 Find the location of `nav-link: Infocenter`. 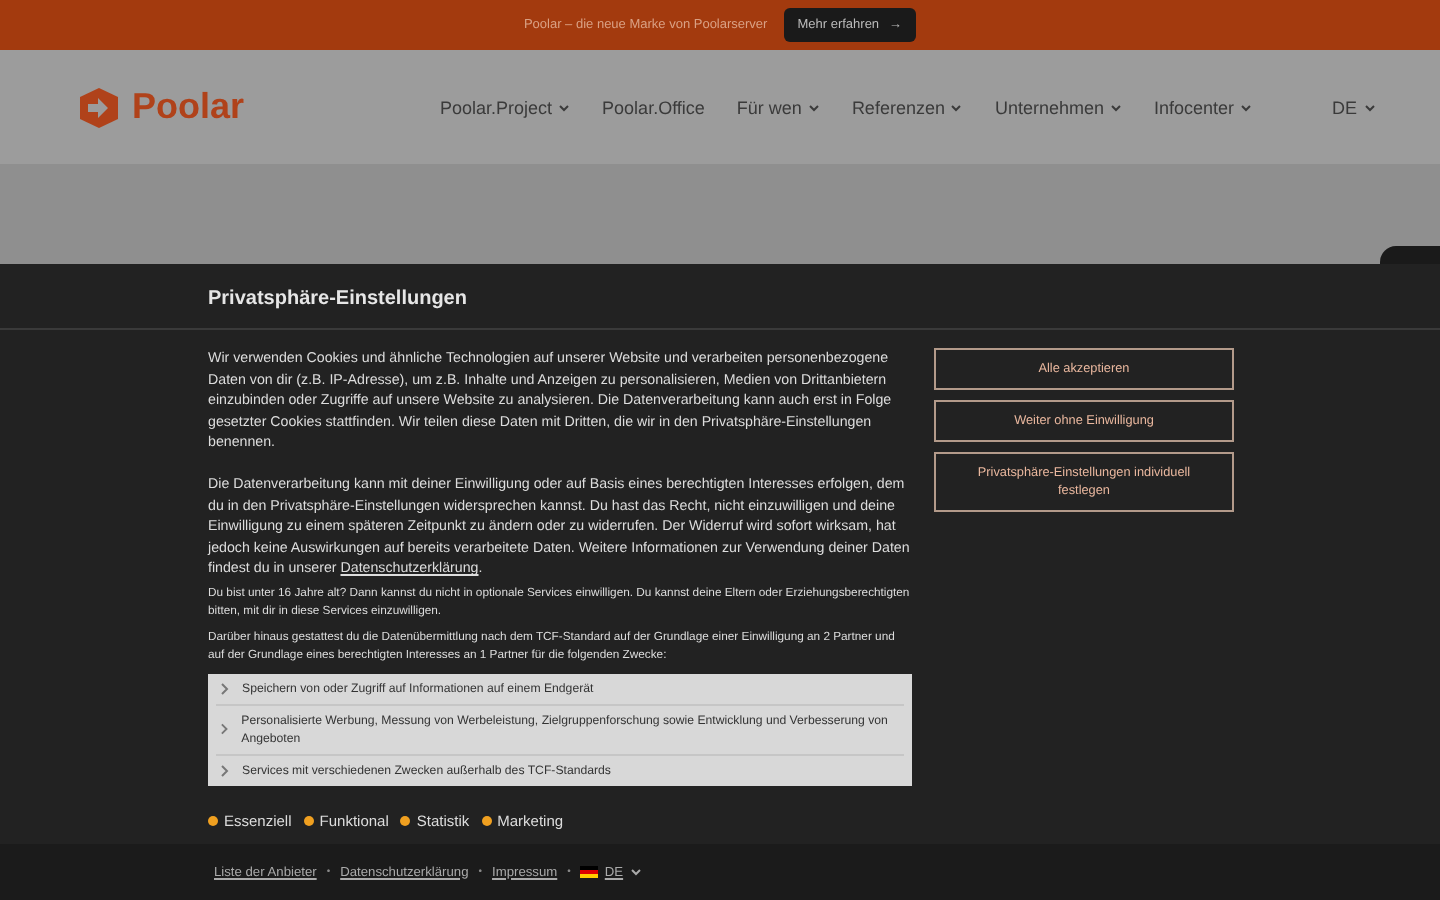

nav-link: Infocenter is located at coordinates (1203, 107).